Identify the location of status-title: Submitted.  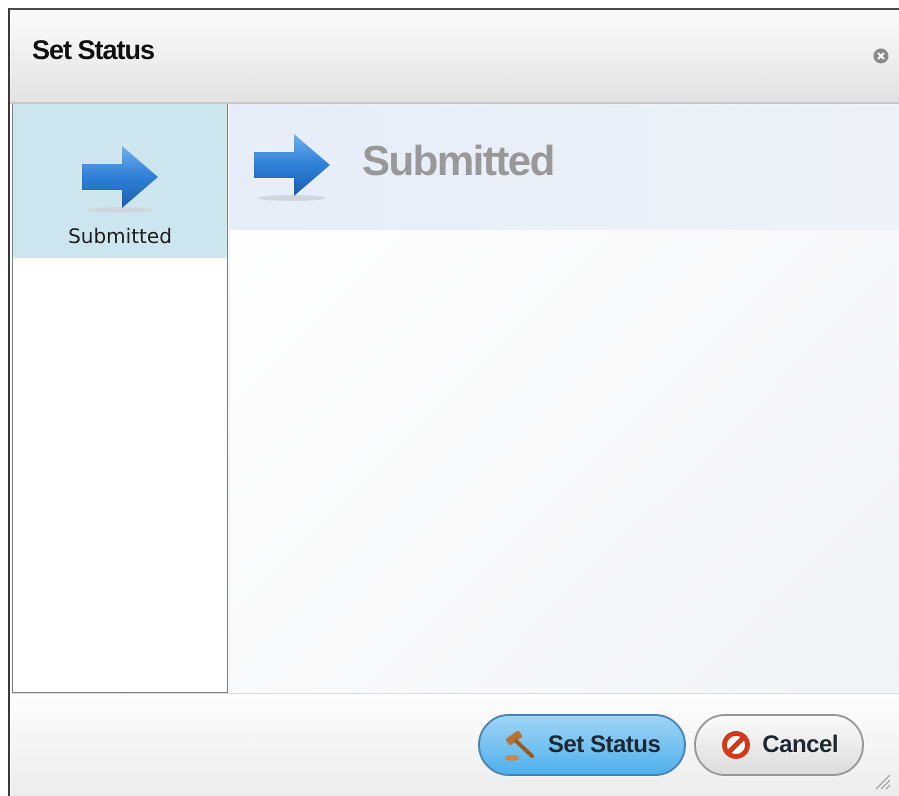
(458, 161).